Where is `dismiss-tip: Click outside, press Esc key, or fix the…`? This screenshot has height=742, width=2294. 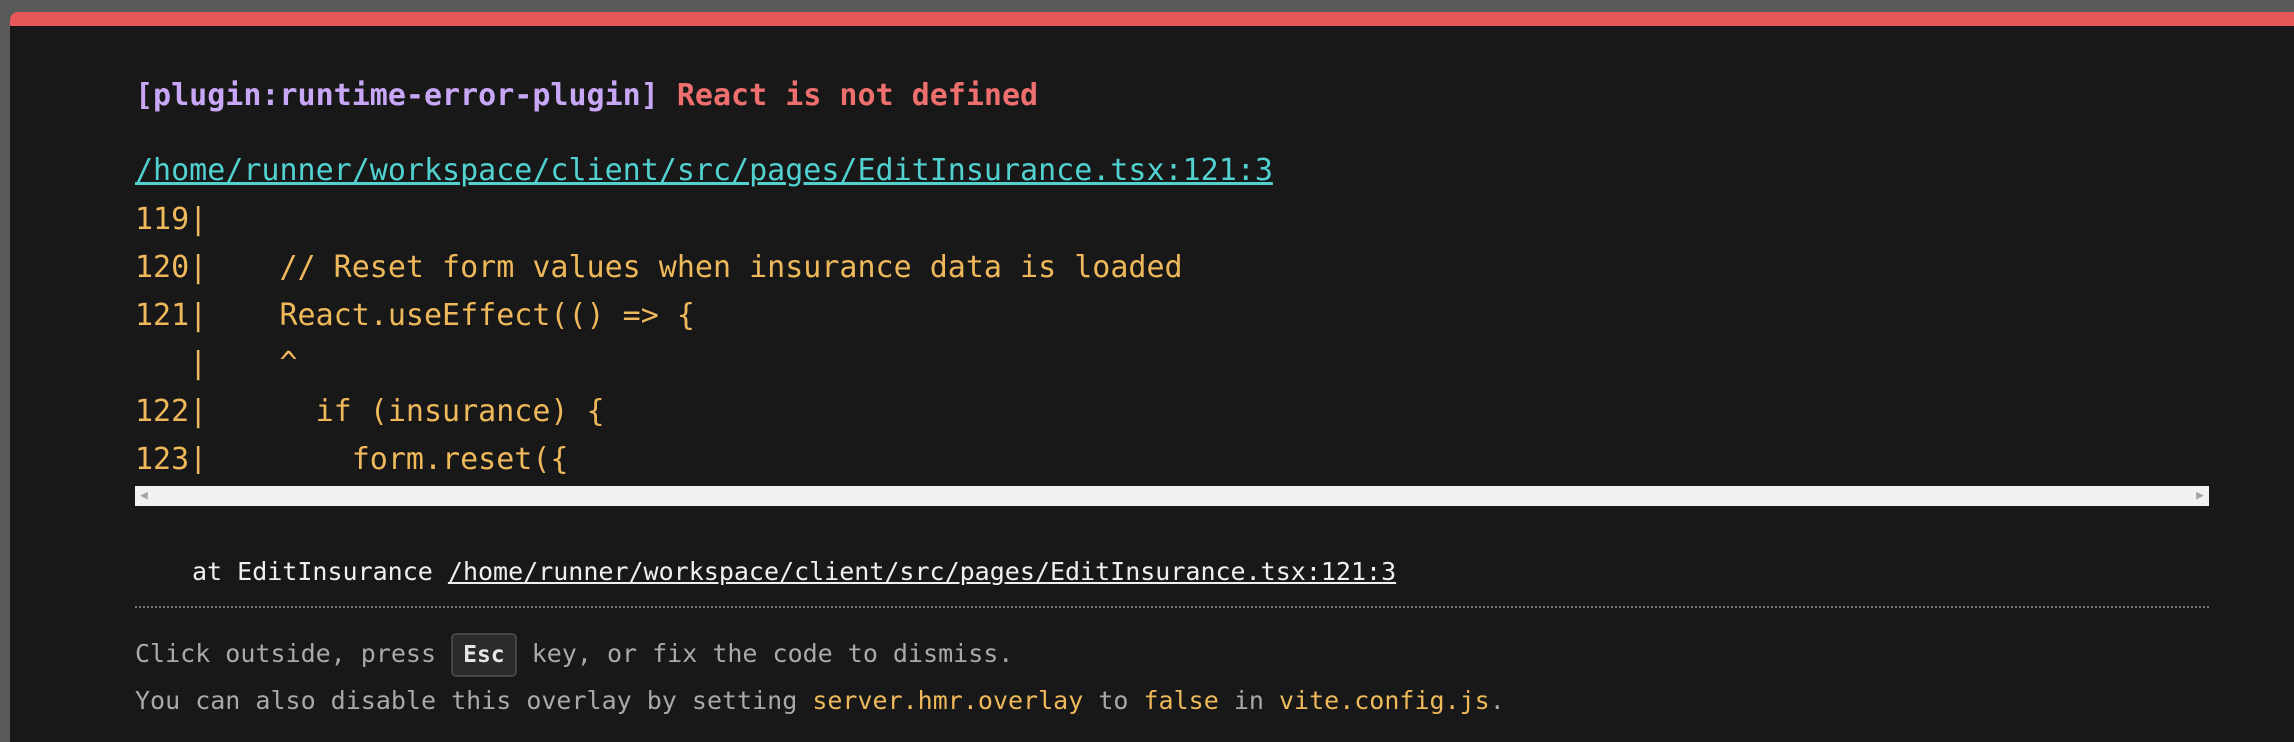 dismiss-tip: Click outside, press Esc key, or fix the… is located at coordinates (574, 654).